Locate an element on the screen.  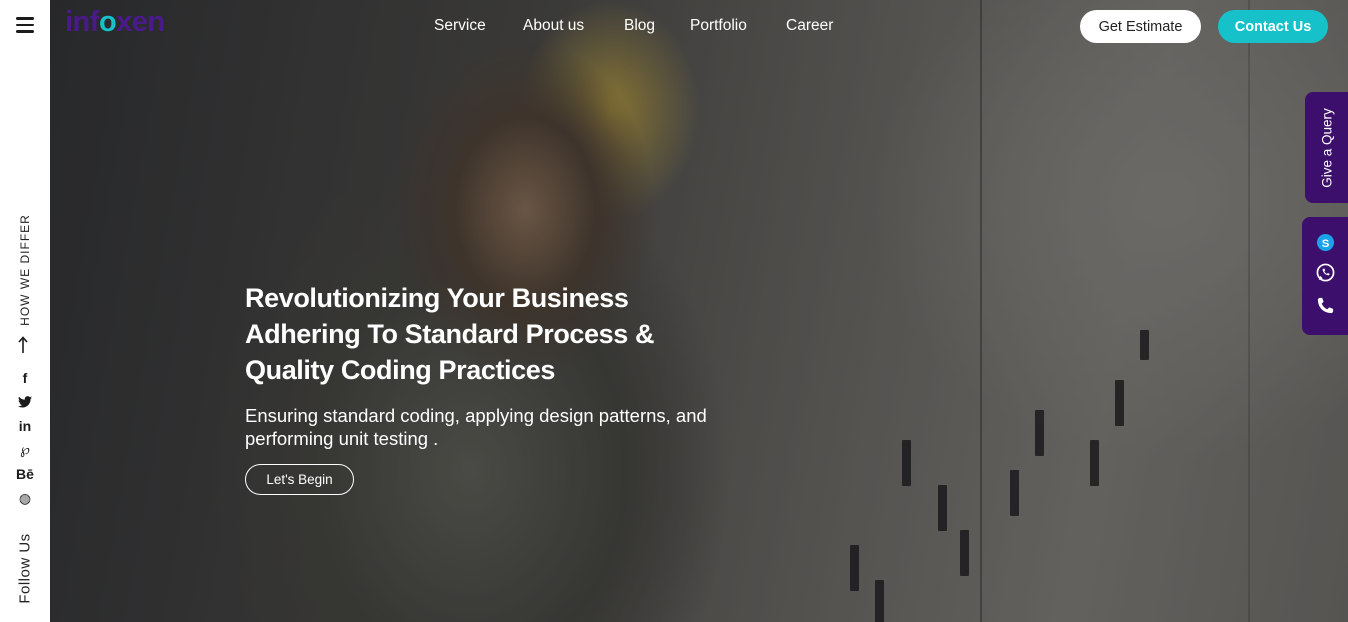
linkedin-icon: in is located at coordinates (25, 426).